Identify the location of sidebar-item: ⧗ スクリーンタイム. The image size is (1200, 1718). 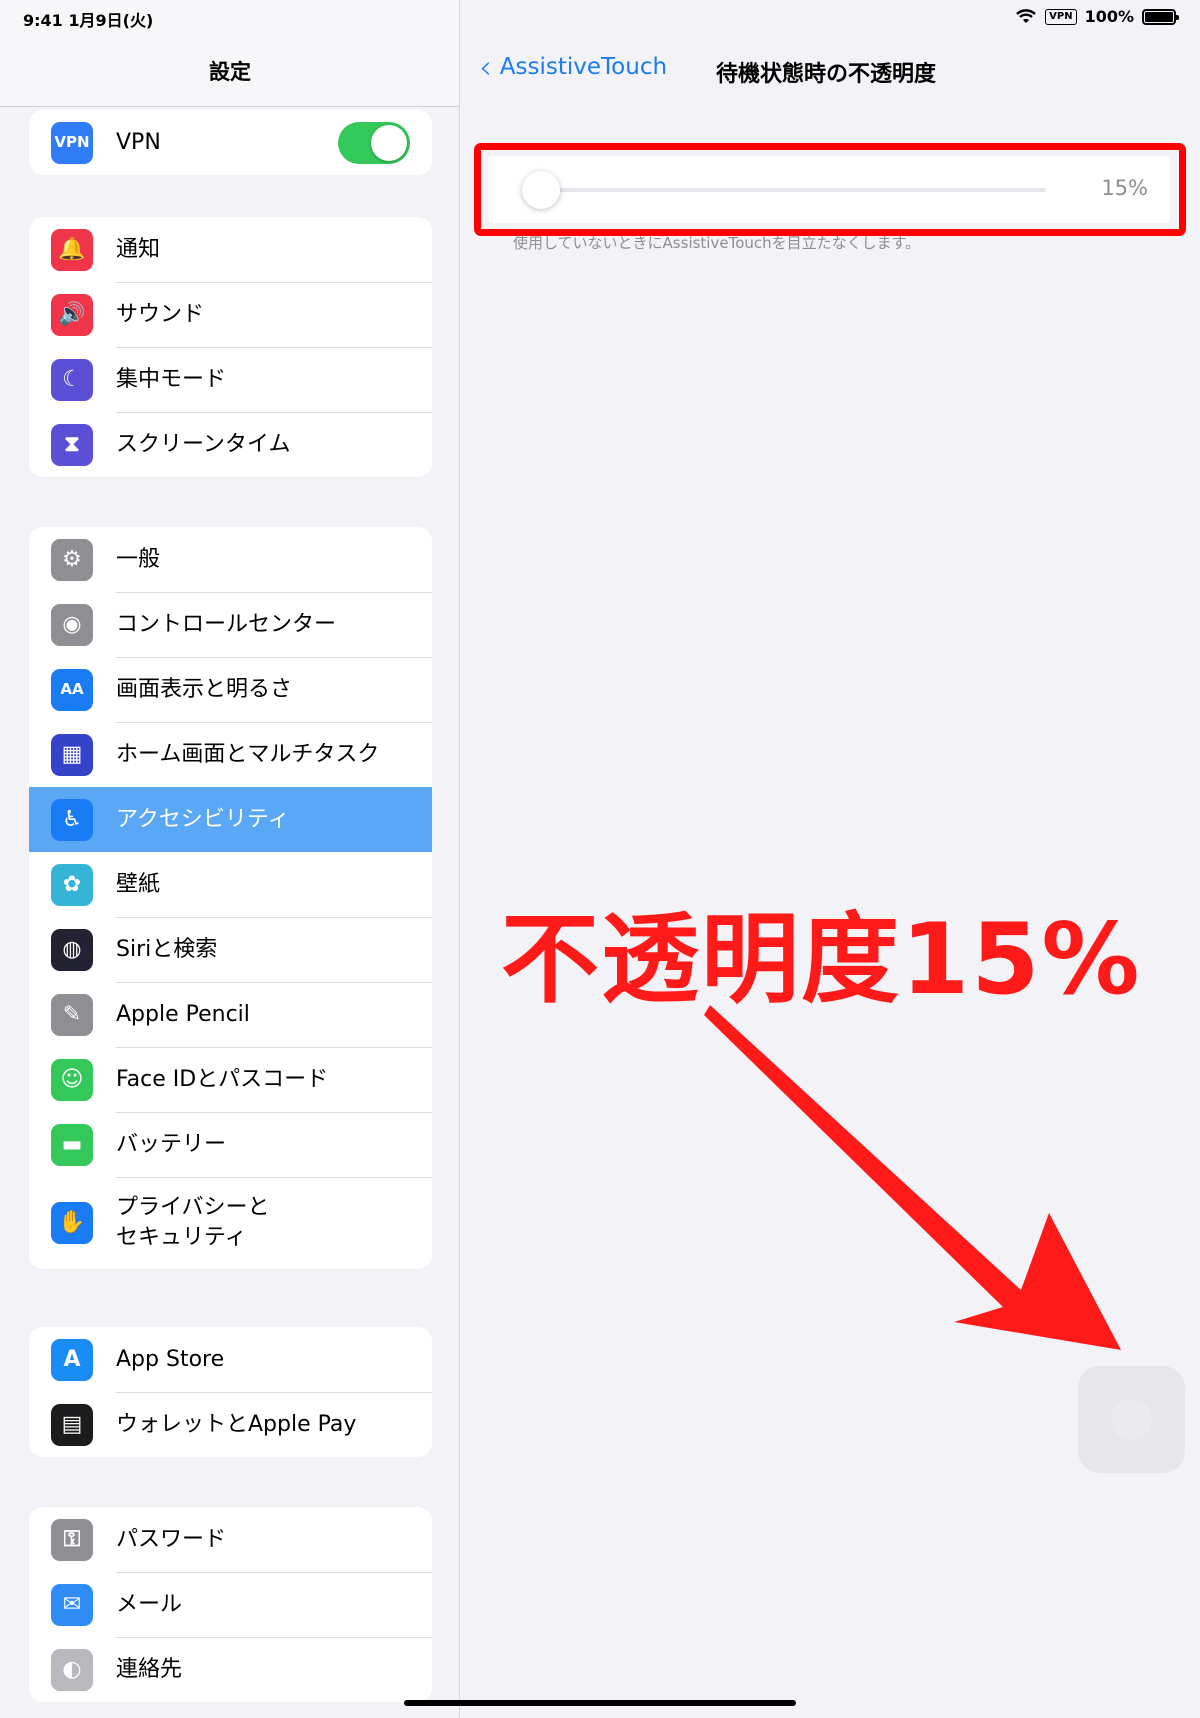
(230, 444).